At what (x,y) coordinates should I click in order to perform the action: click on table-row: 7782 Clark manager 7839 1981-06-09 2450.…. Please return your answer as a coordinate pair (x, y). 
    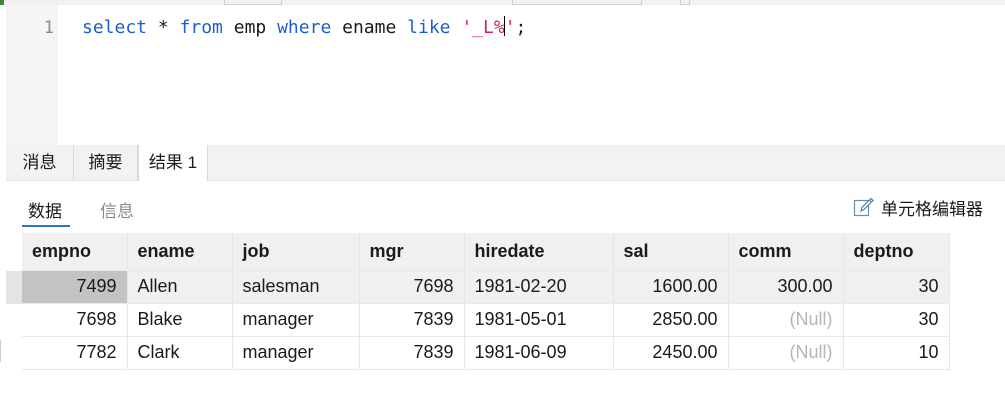
    Looking at the image, I should click on (486, 353).